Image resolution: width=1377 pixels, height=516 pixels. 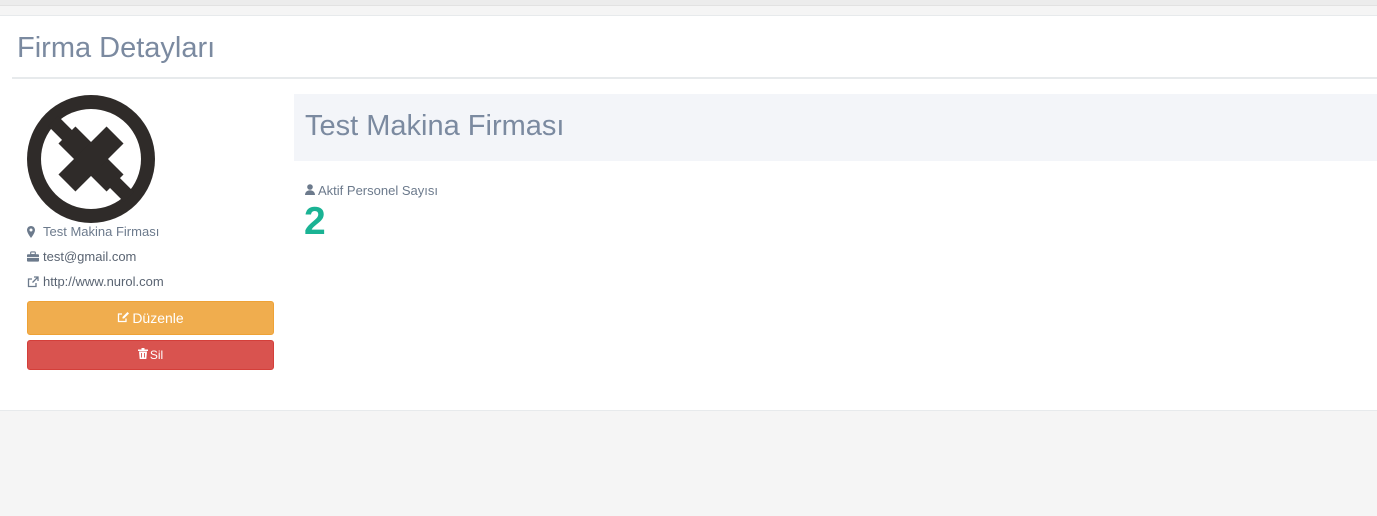 I want to click on edit-icon, so click(x=123, y=318).